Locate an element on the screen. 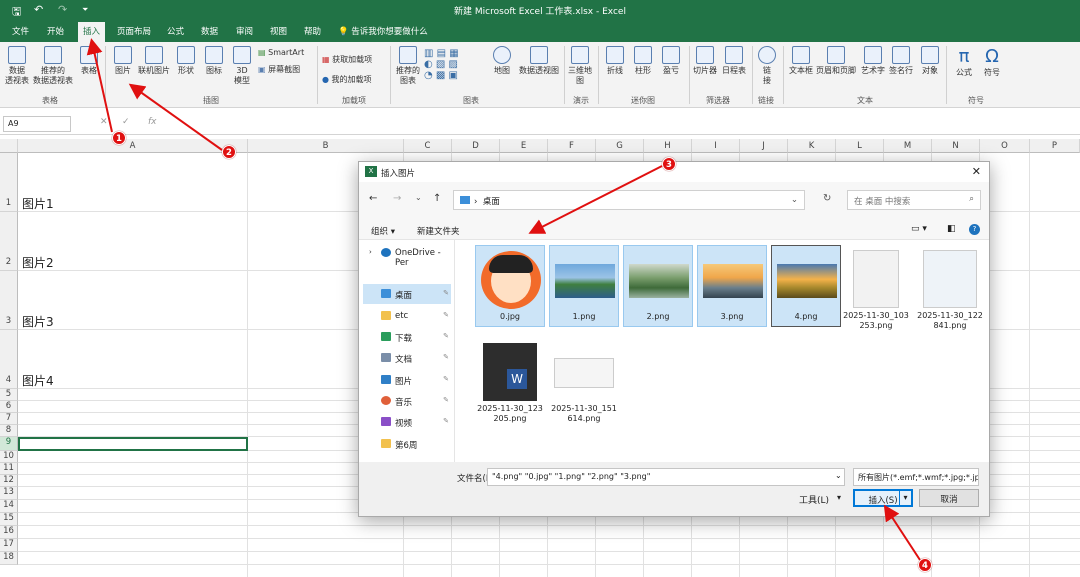 The width and height of the screenshot is (1080, 577). chevron-down-icon: ▾ is located at coordinates (839, 497).